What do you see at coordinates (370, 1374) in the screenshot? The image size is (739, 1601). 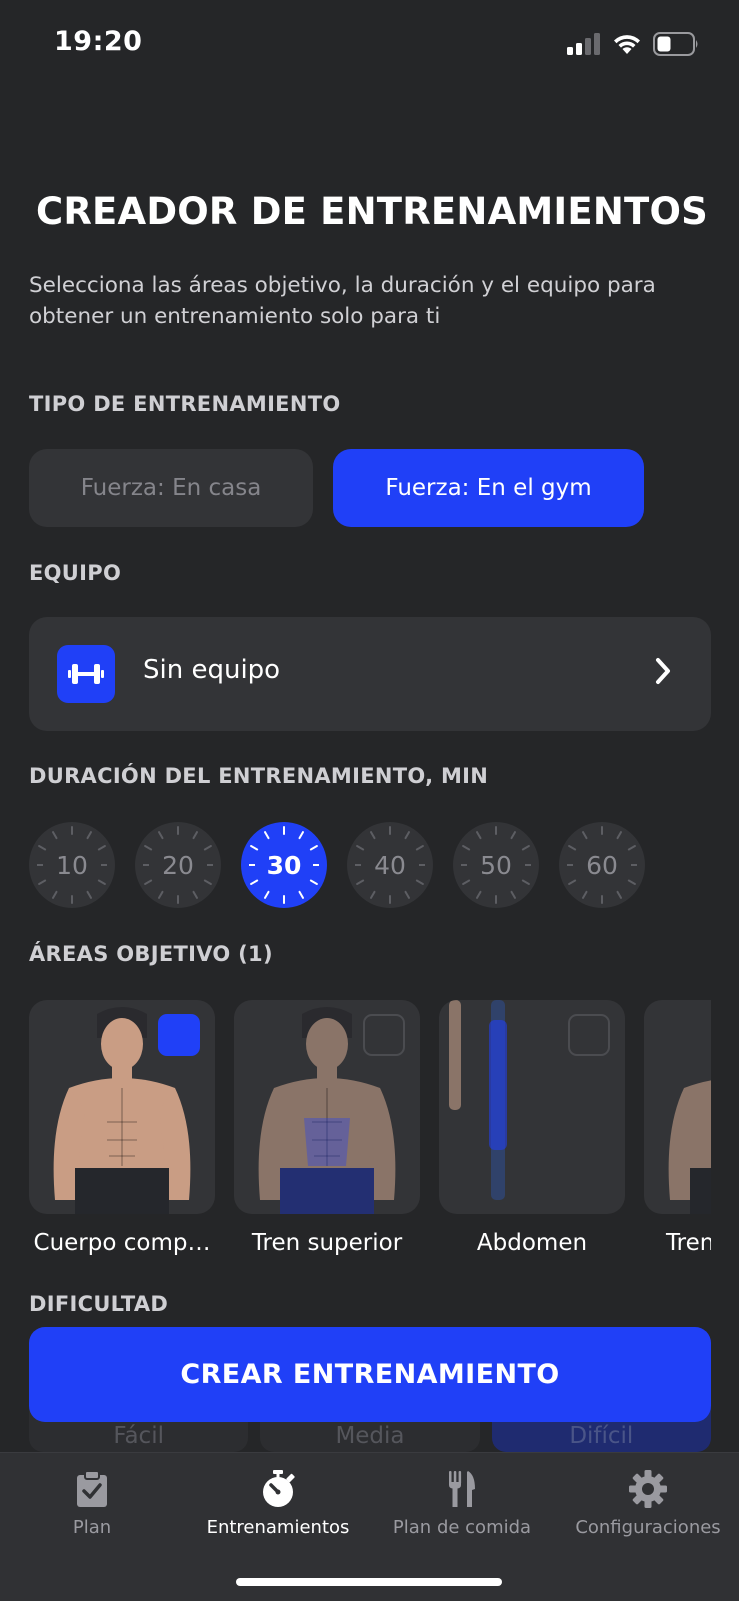 I see `create-workout-button: CREAR ENTRENAMIENTO` at bounding box center [370, 1374].